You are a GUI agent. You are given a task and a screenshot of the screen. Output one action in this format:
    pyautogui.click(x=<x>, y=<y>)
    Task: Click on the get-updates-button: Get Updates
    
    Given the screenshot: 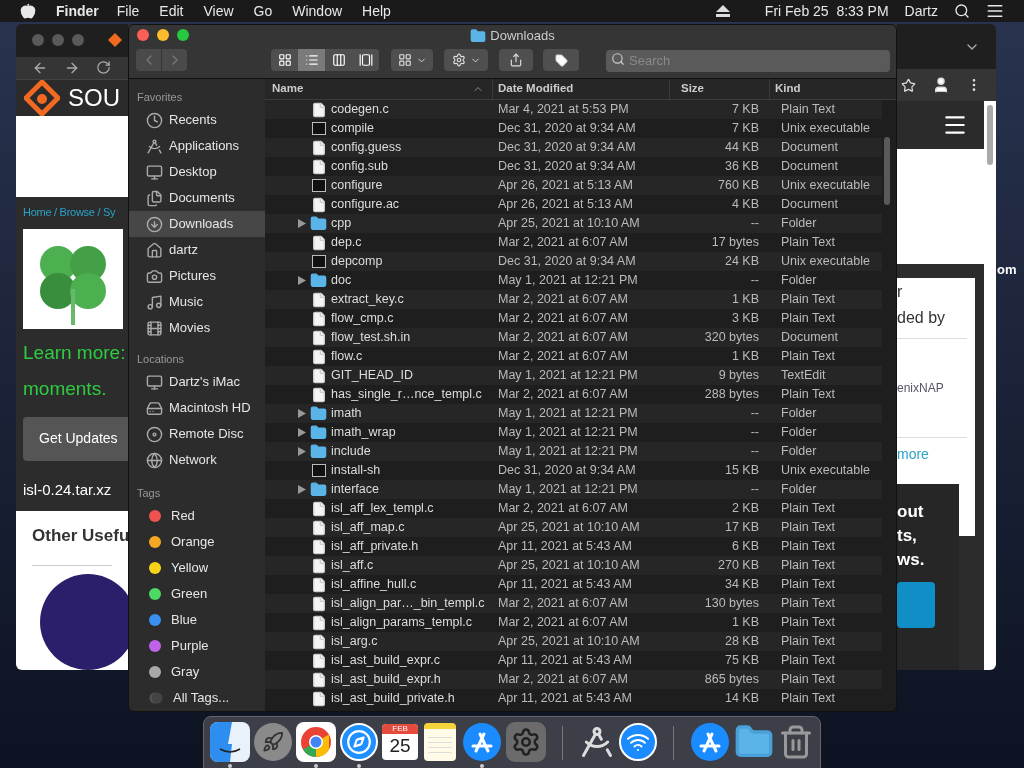 What is the action you would take?
    pyautogui.click(x=75, y=439)
    